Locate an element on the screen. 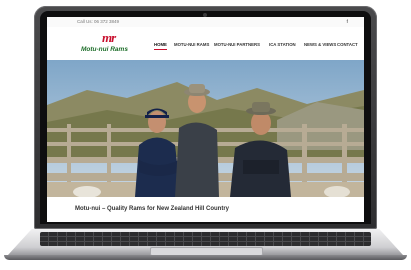 The height and width of the screenshot is (270, 411). nav-item-motu-nui-rams: MOTU-NUI RAMS is located at coordinates (191, 44).